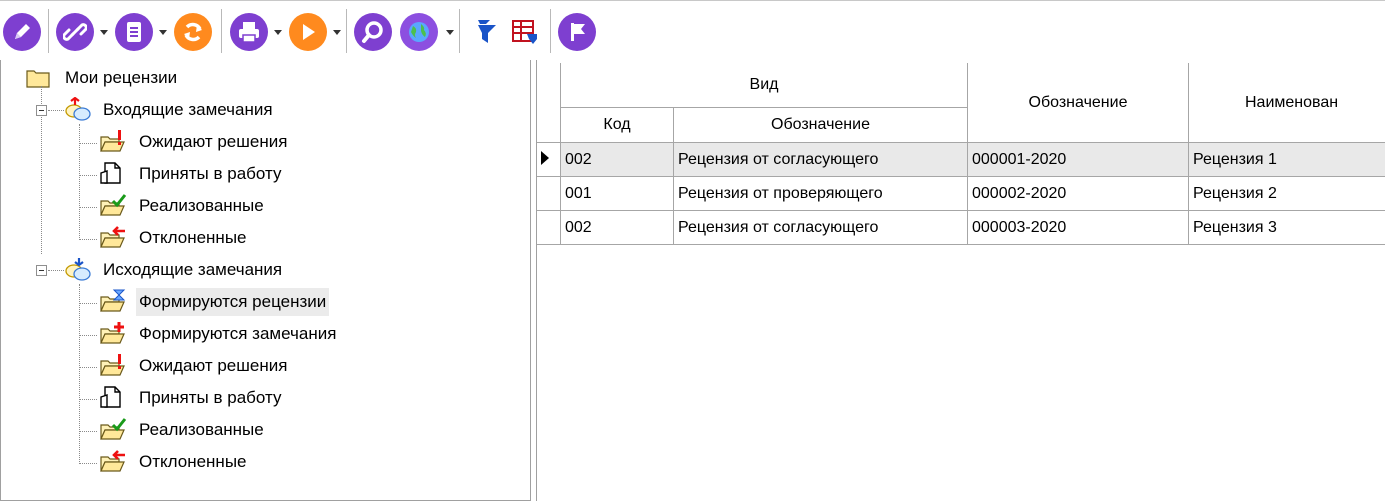 The height and width of the screenshot is (501, 1385). Describe the element at coordinates (1078, 194) in the screenshot. I see `cell-designation: 000002-2020` at that location.